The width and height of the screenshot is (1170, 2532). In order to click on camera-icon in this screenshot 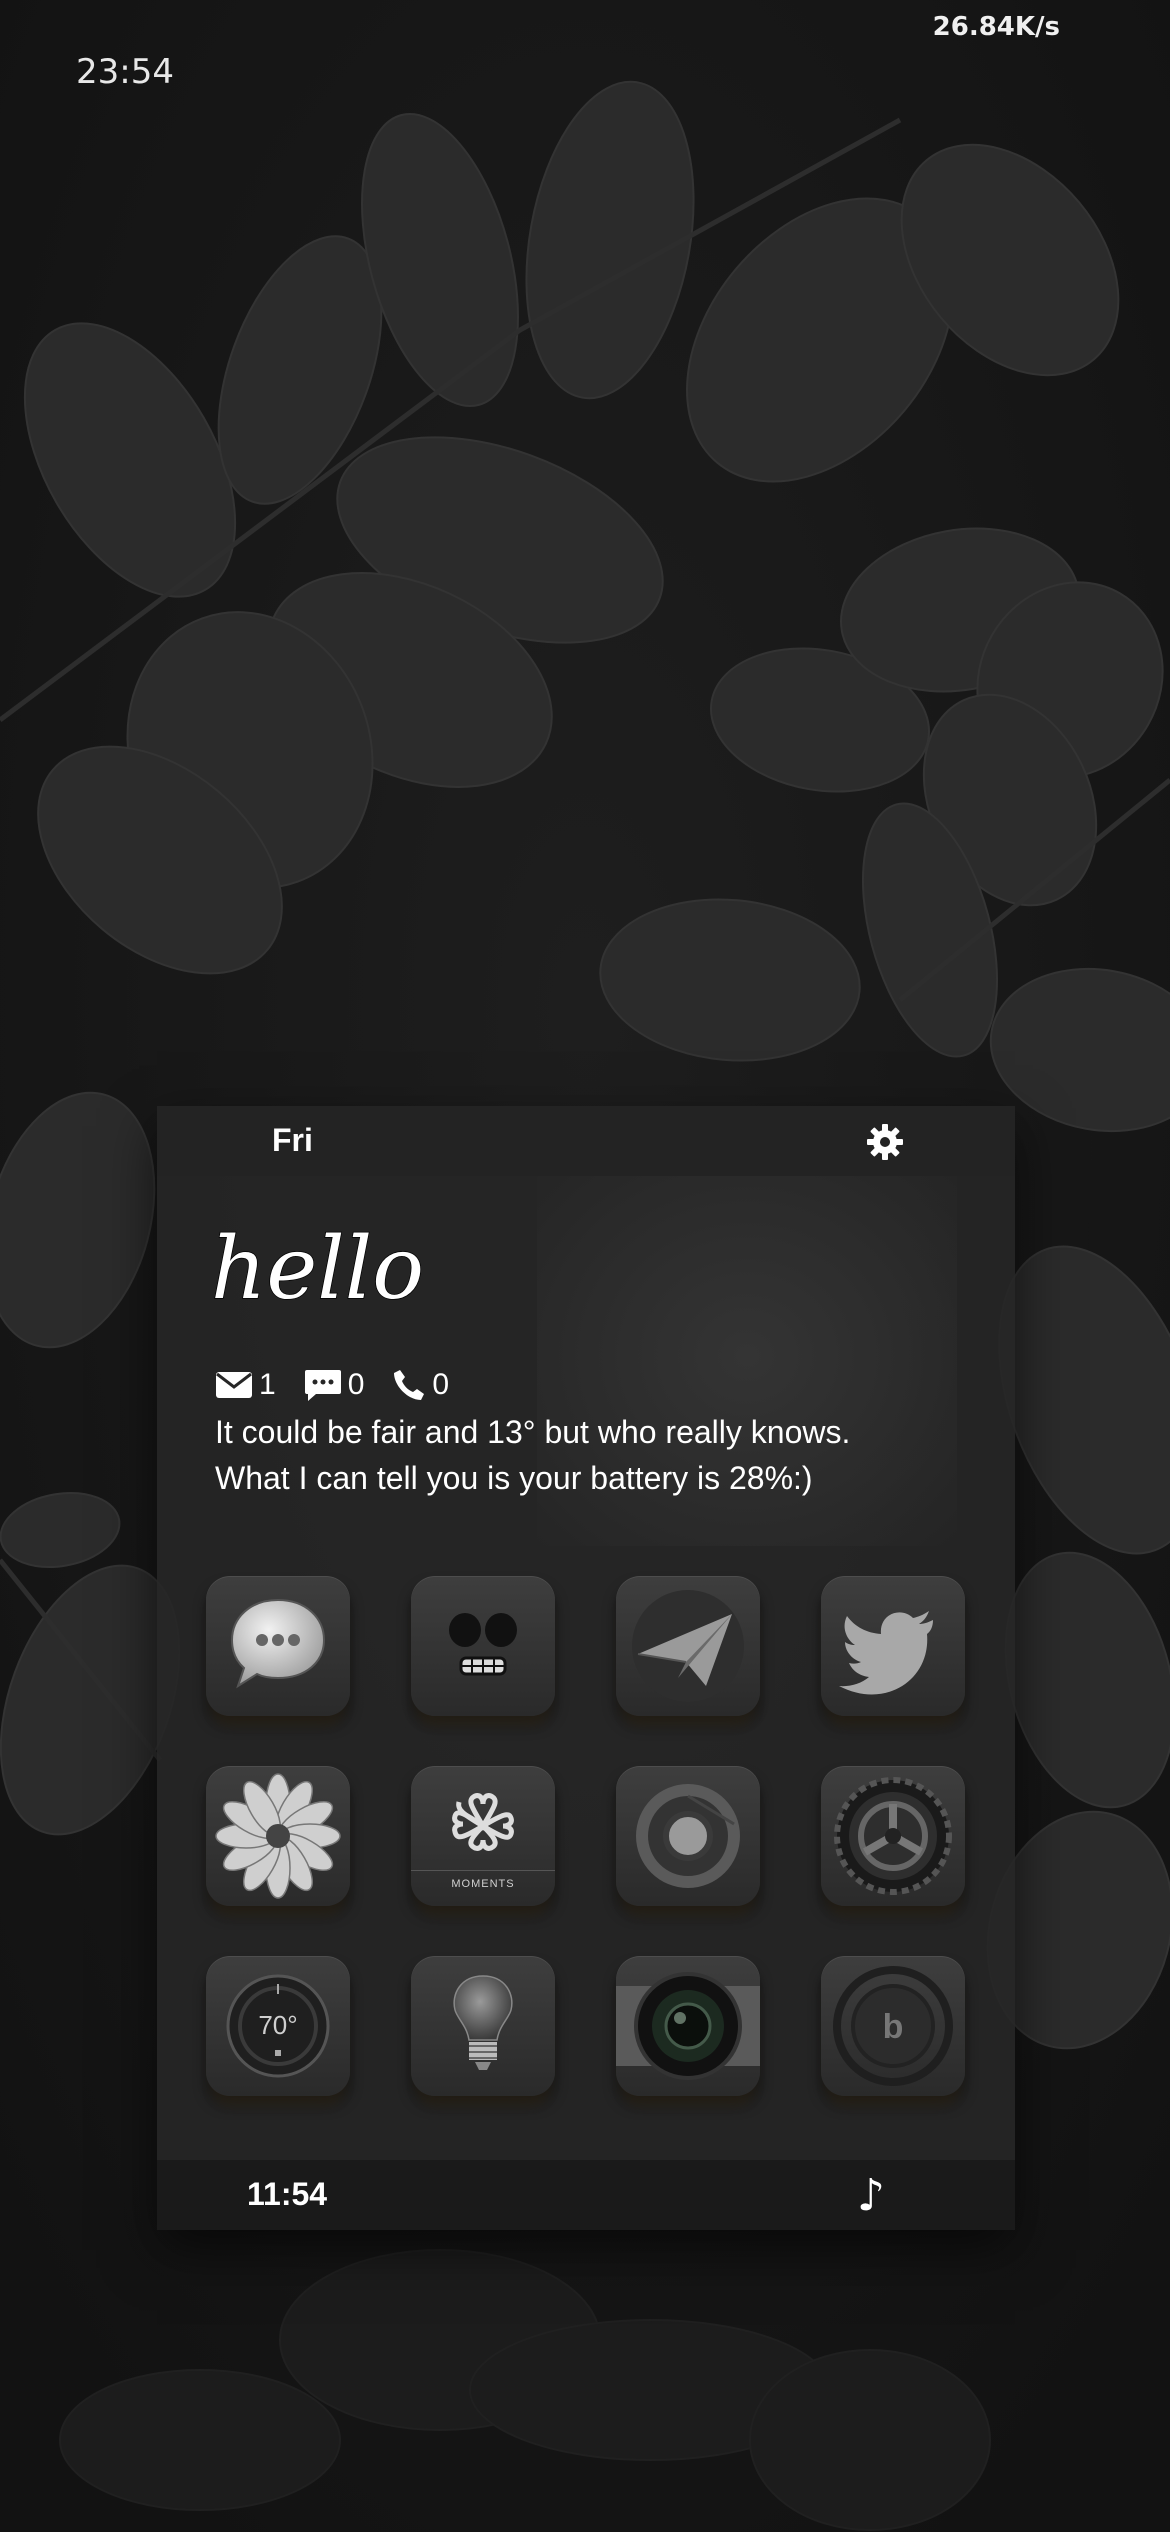, I will do `click(688, 2026)`.